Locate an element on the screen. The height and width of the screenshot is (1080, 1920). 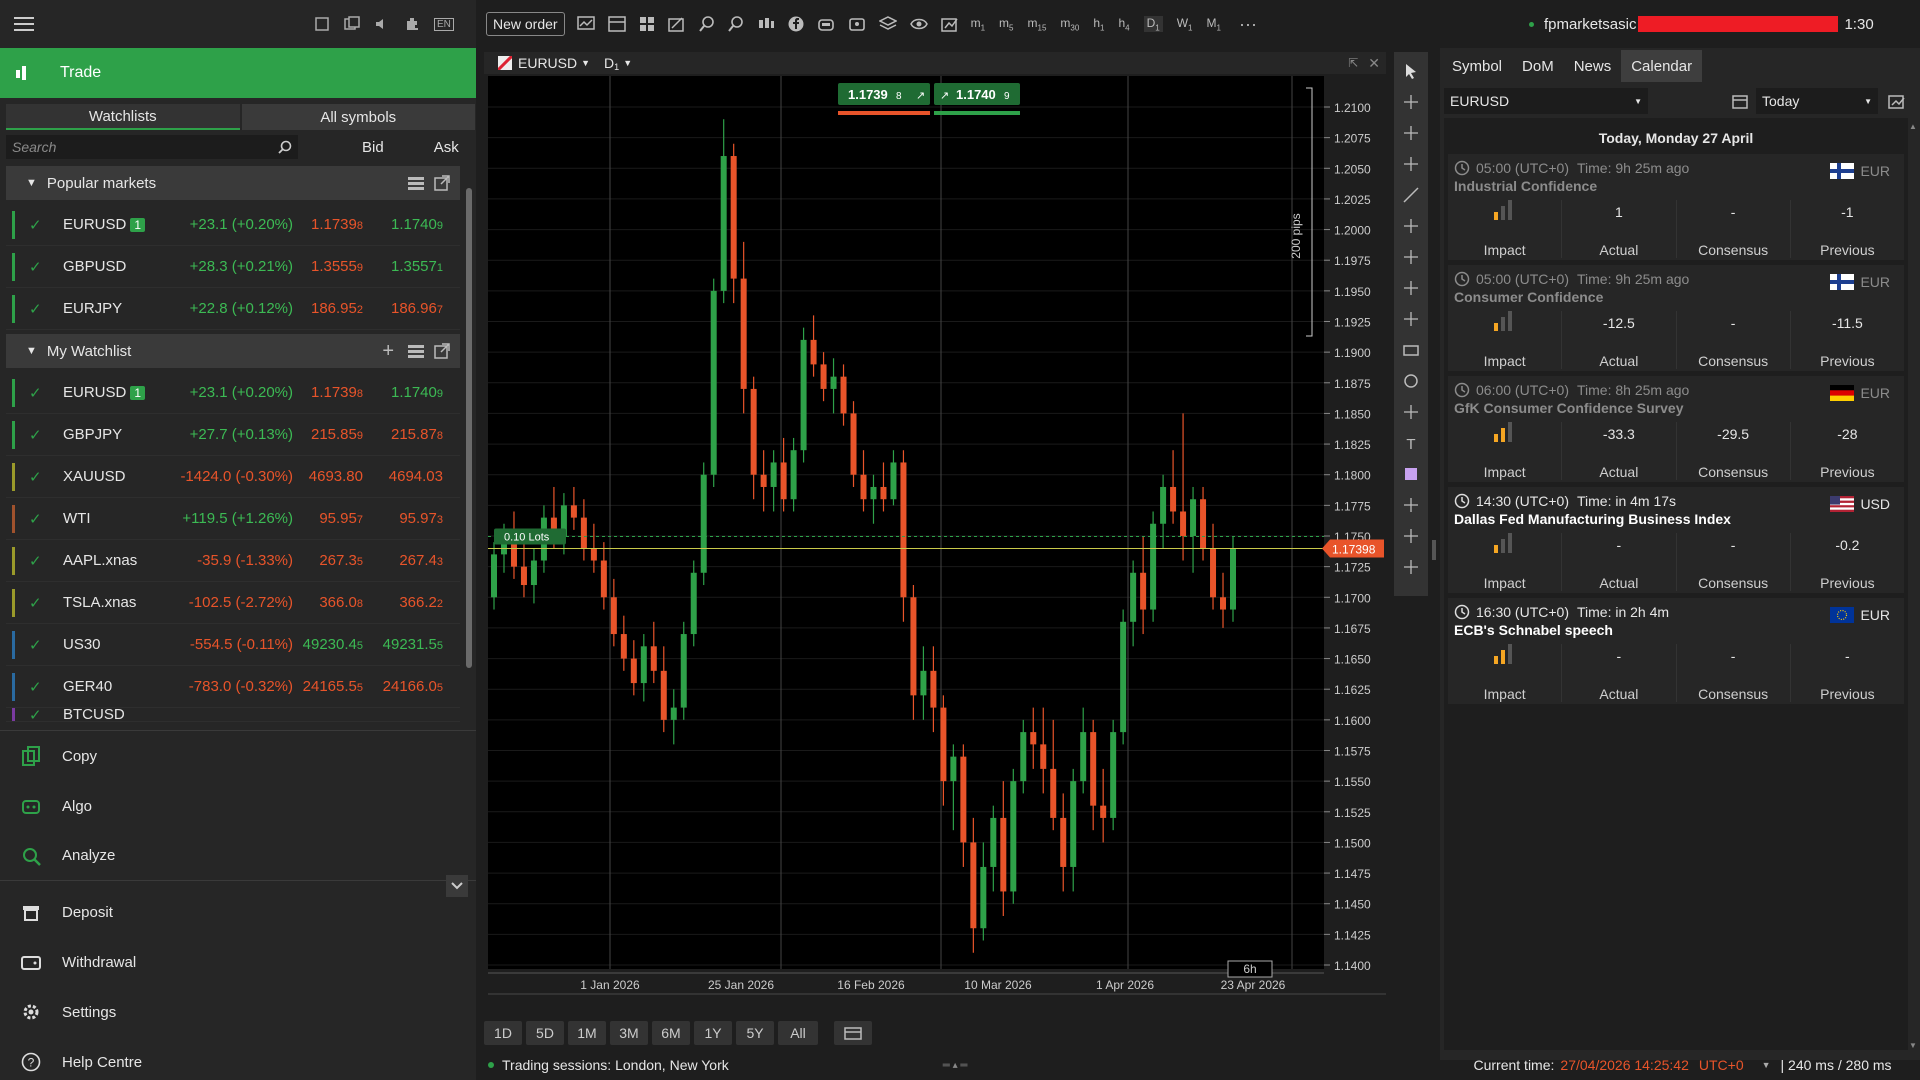
fibonacci-icon is located at coordinates (1411, 257).